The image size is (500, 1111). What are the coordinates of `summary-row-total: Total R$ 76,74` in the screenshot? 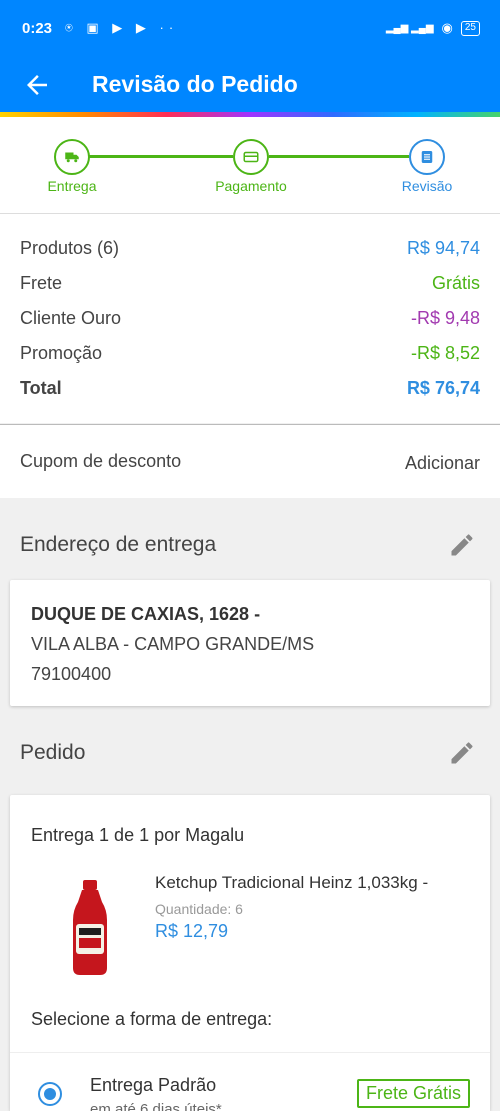 It's located at (250, 388).